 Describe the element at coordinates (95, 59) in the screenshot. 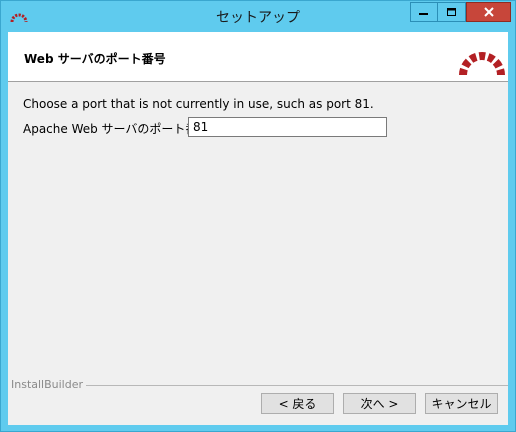

I see `page-title: Web サーバのポート番号` at that location.